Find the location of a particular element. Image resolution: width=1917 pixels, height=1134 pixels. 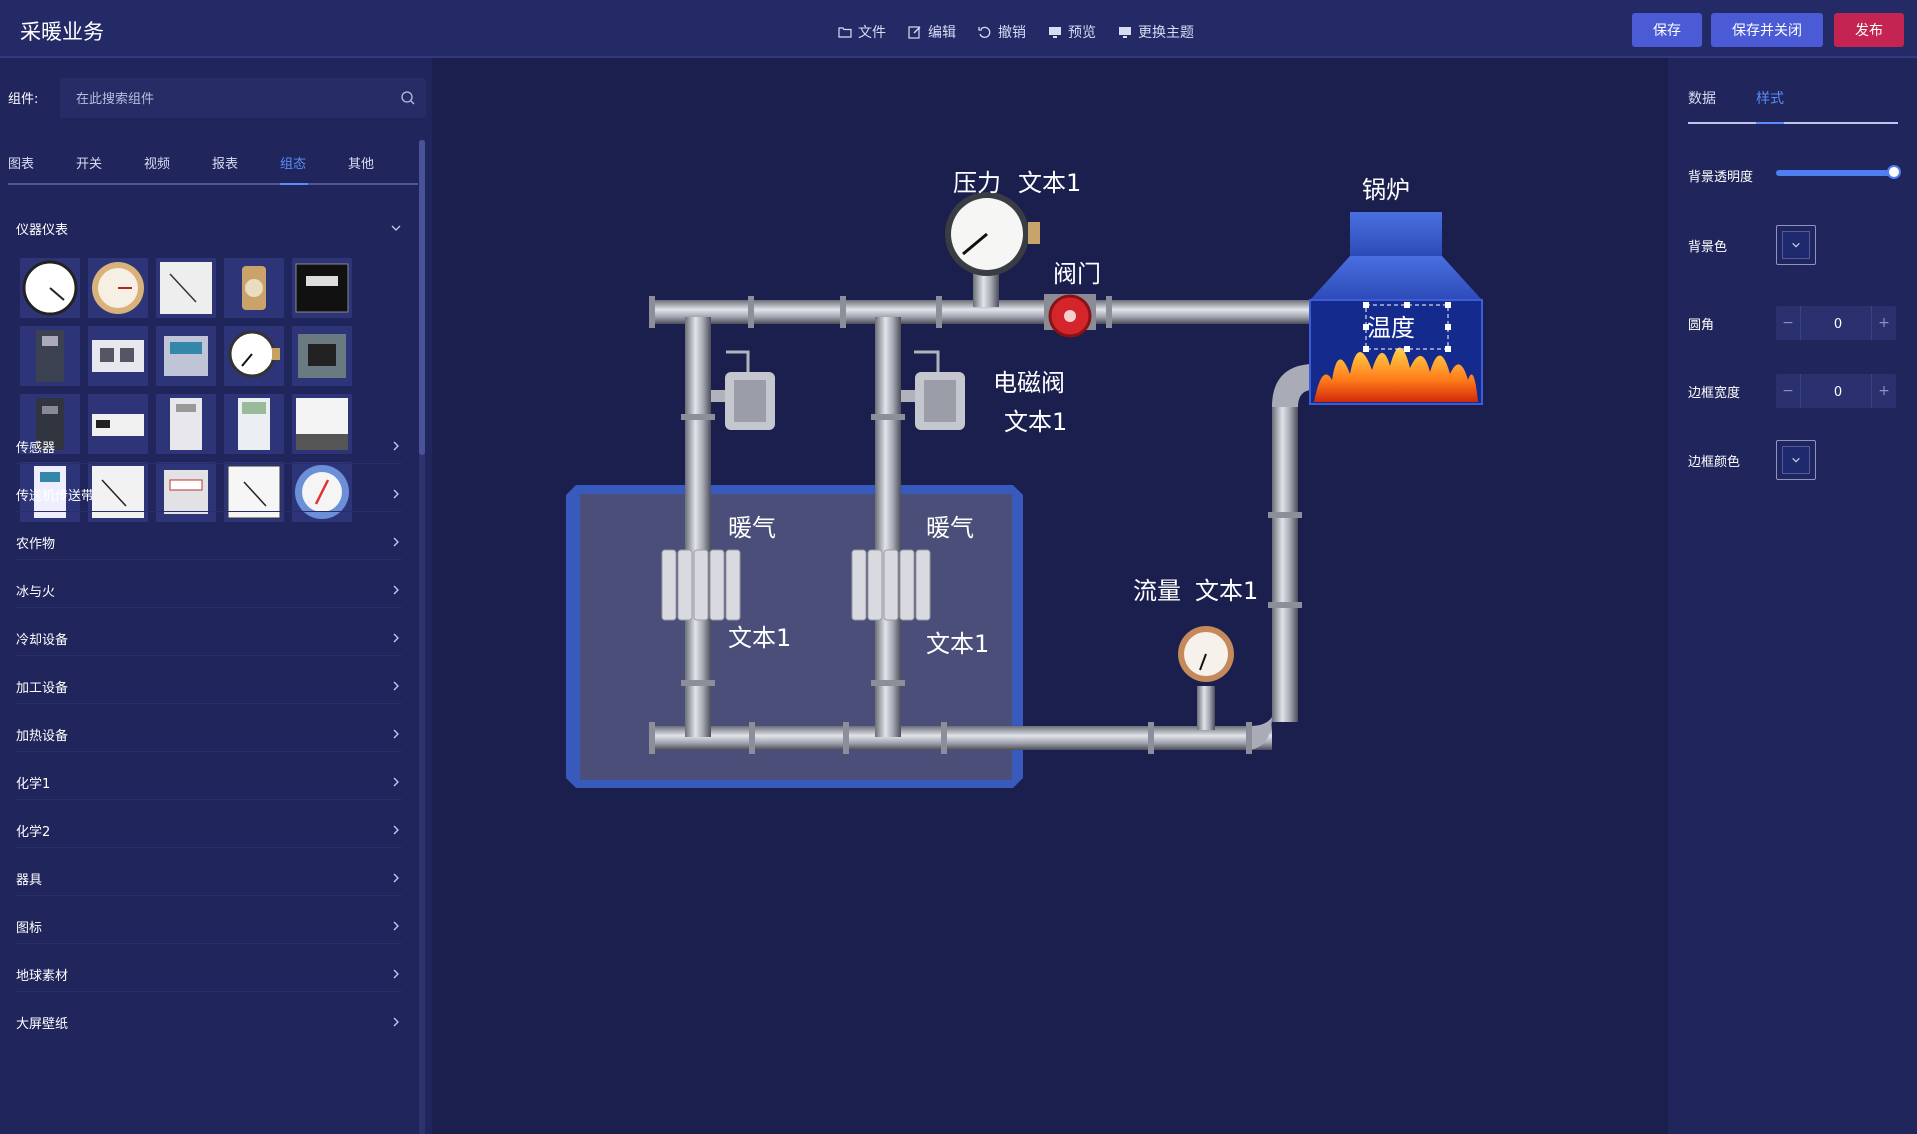

water-meter-icon is located at coordinates (254, 288).